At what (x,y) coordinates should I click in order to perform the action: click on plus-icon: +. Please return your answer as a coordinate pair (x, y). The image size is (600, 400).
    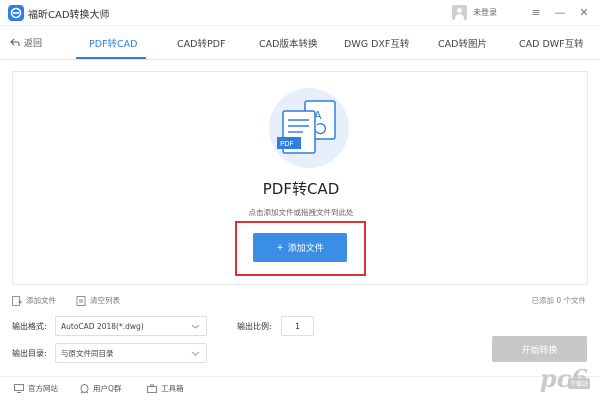
    Looking at the image, I should click on (280, 247).